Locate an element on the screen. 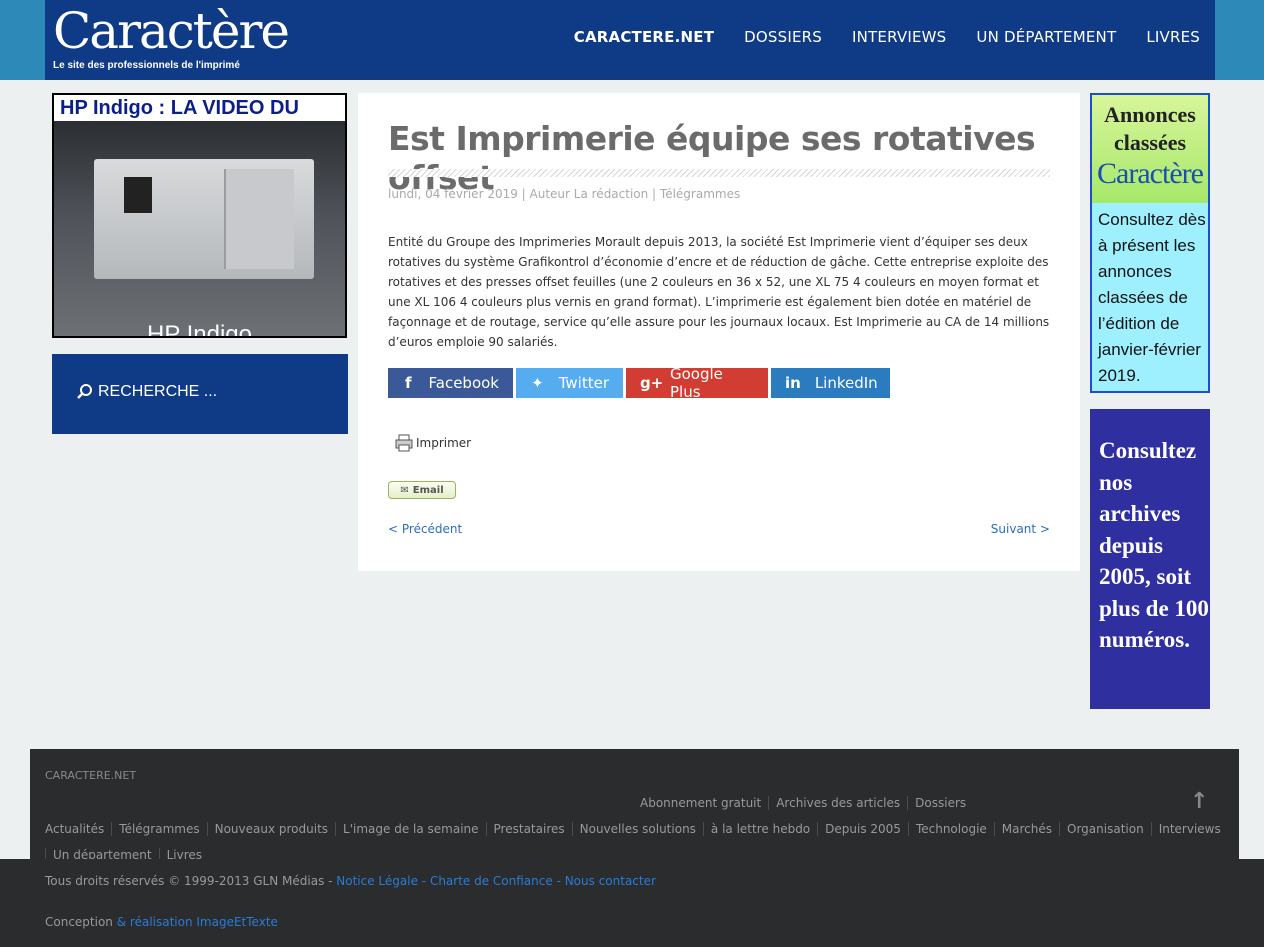 The width and height of the screenshot is (1264, 947). footer-link-lettre-hebdo: à la lettre hebdo is located at coordinates (759, 829).